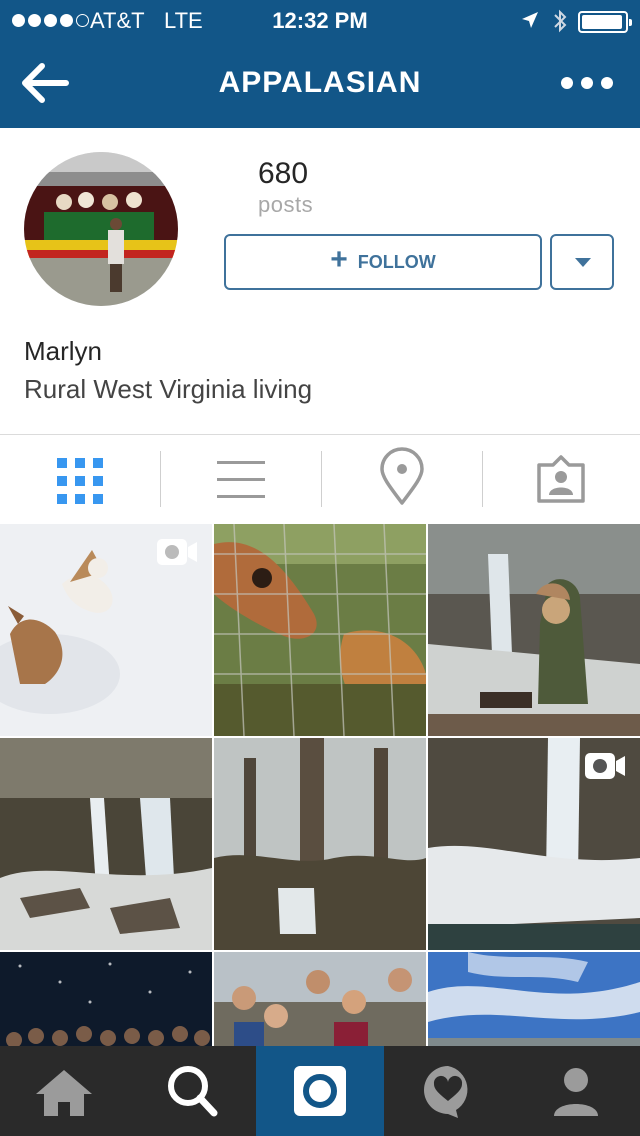 The image size is (640, 1136). I want to click on home-icon, so click(64, 1093).